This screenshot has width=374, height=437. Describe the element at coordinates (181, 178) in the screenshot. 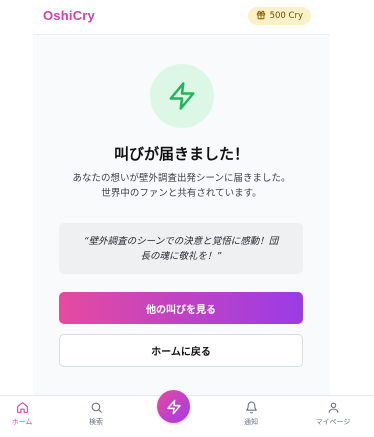

I see `success-description-line: あなたの想いが壁外調査出発シーンに届きました。` at that location.